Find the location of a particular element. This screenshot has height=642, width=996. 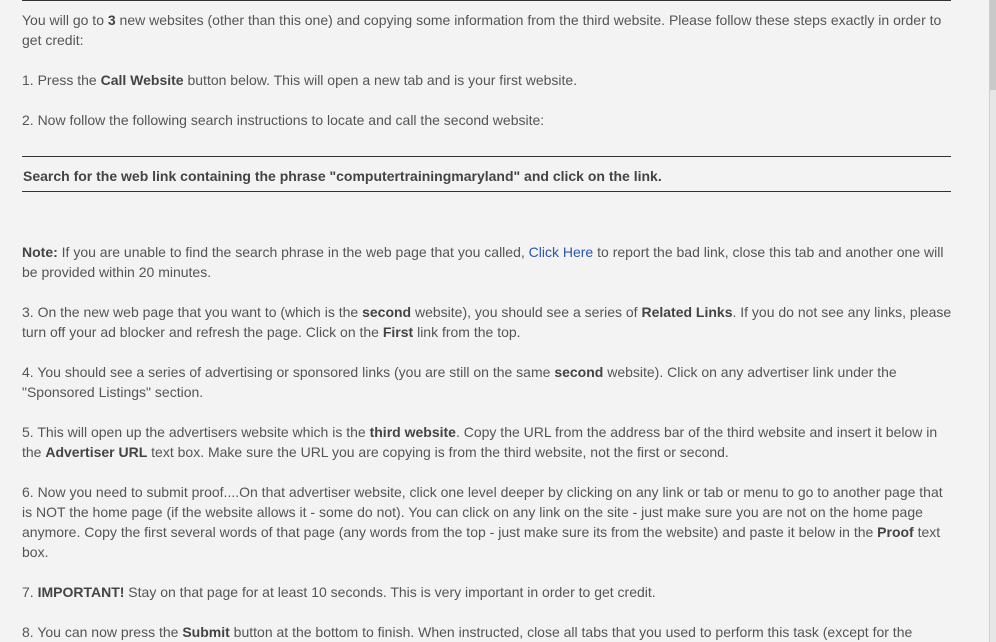

report-bad-link: Click Here is located at coordinates (561, 252).